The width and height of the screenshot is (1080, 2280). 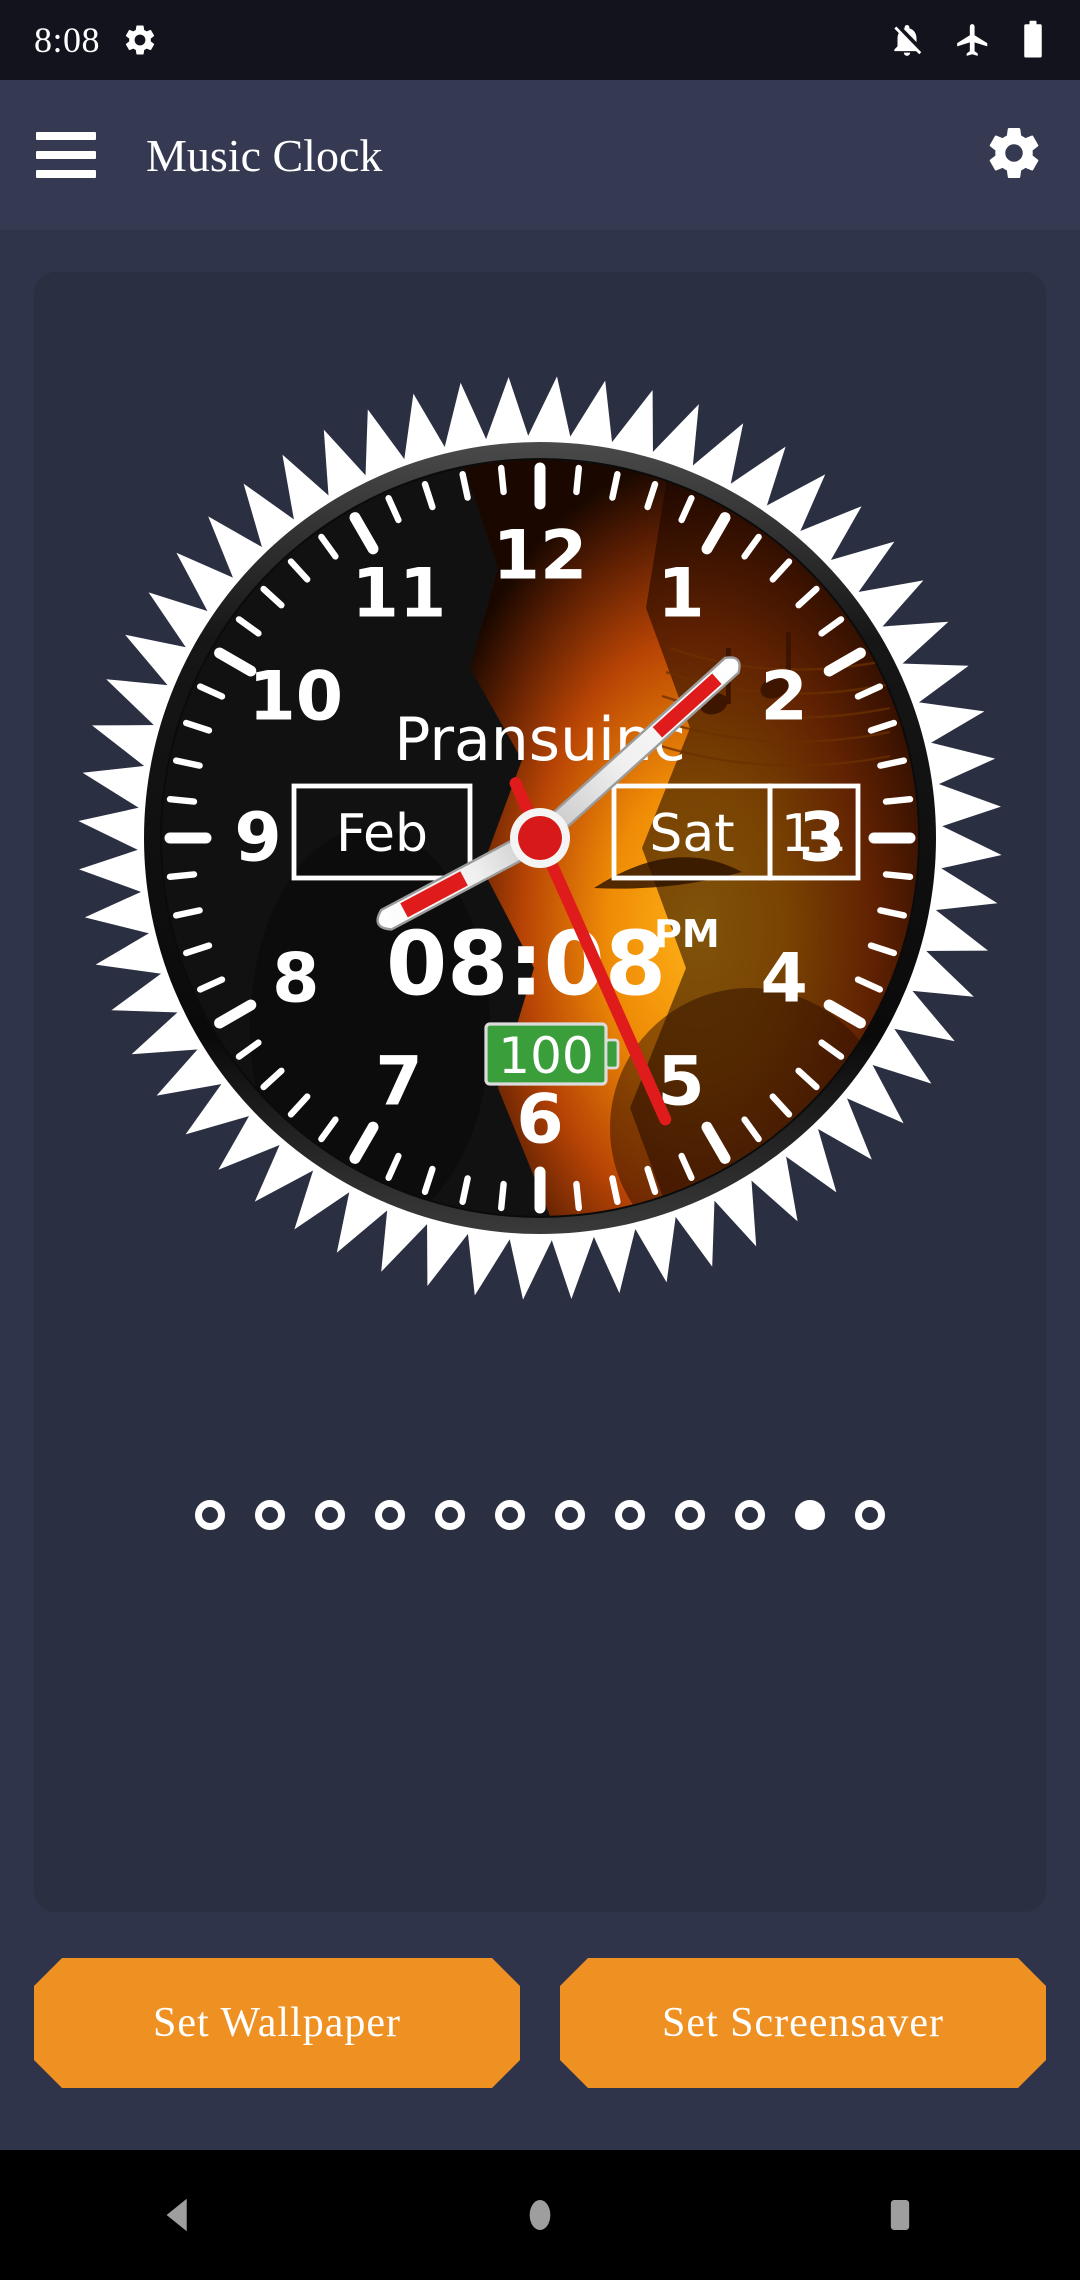 I want to click on battery-badge: 100, so click(x=552, y=1054).